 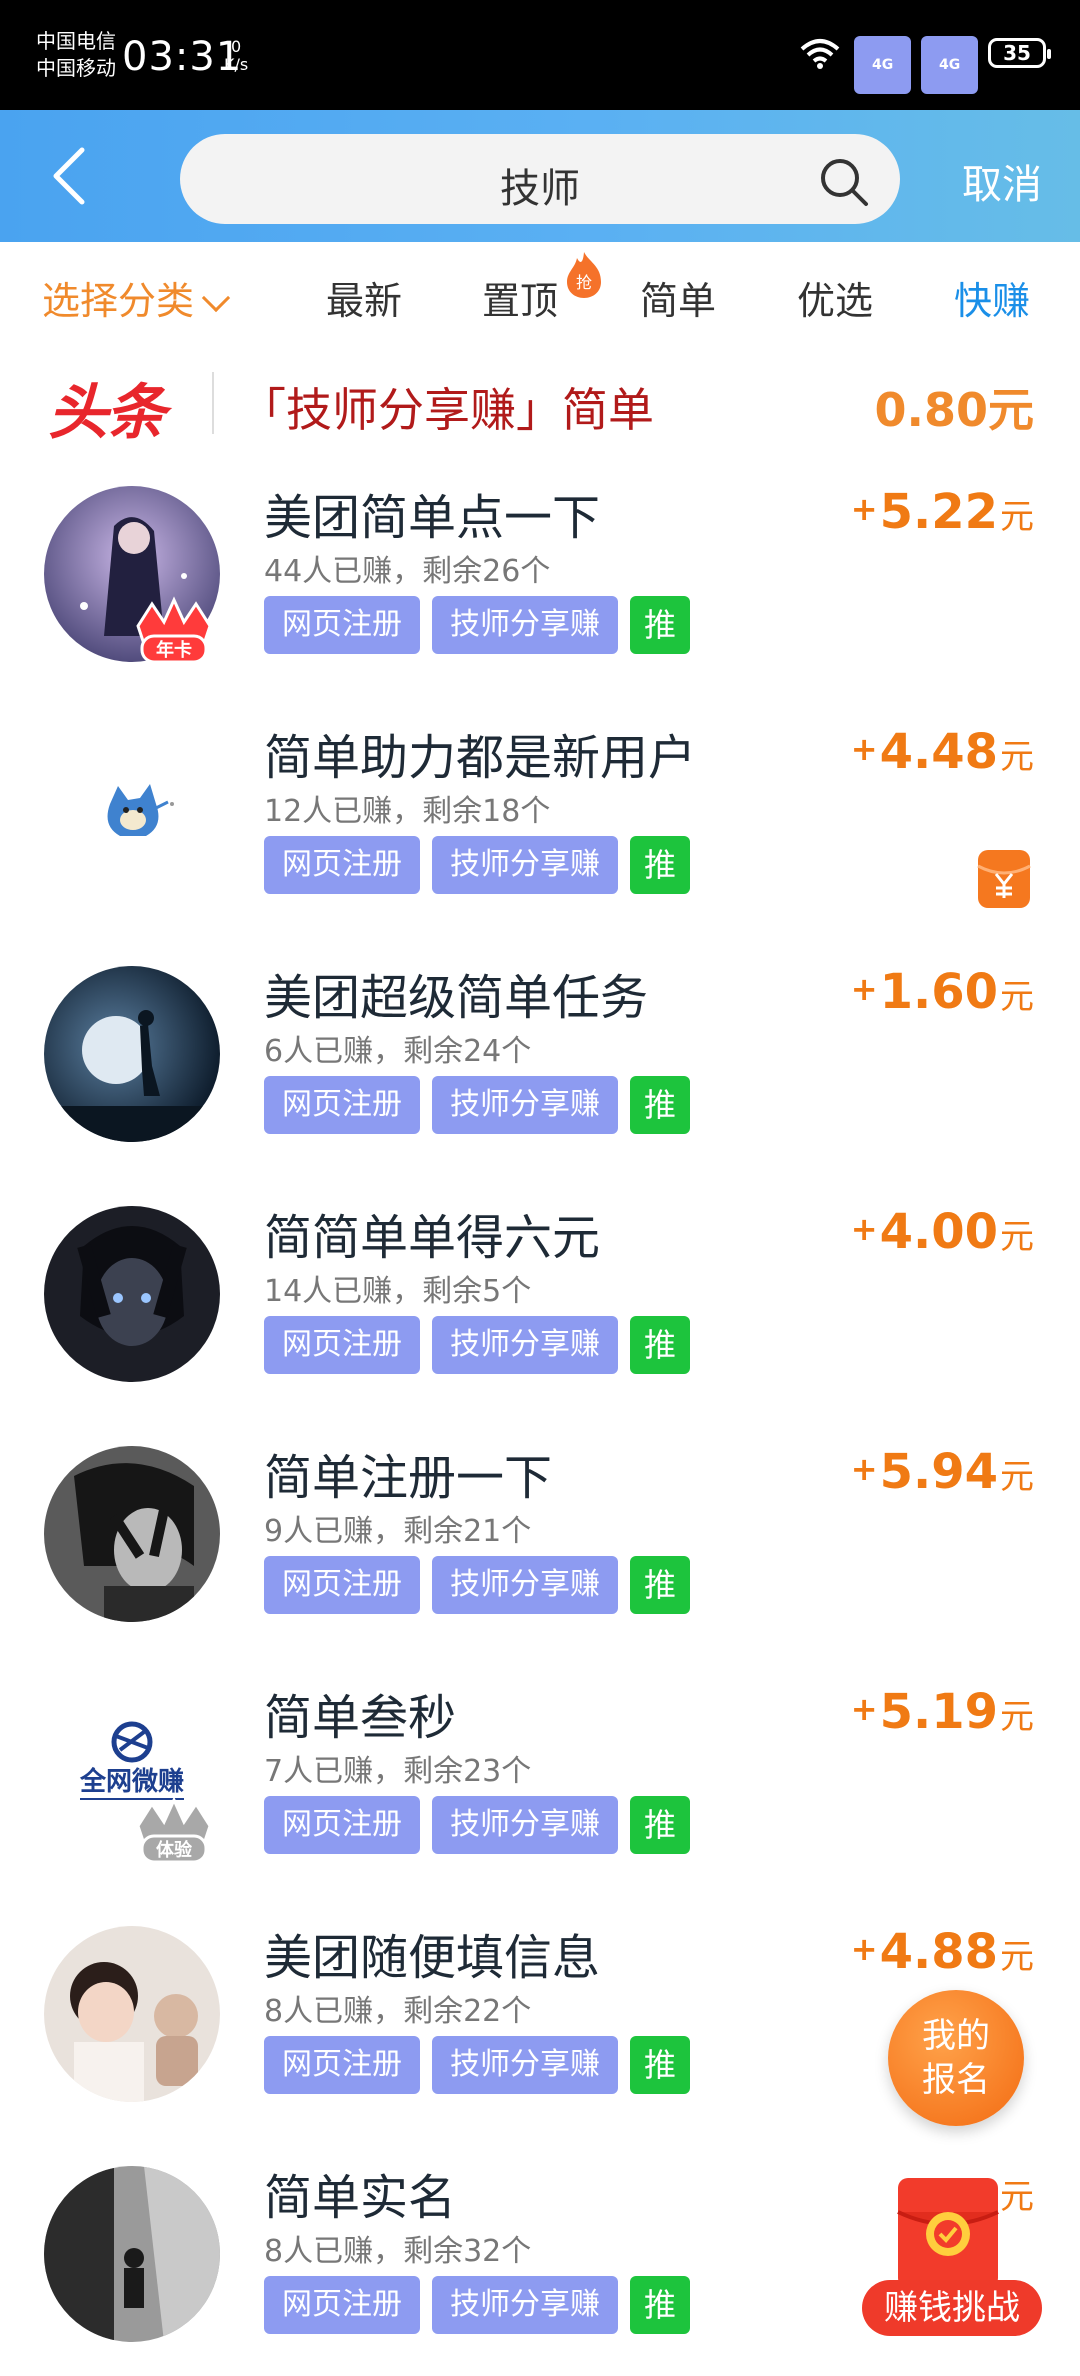 I want to click on signal-1-icon: 4G, so click(x=883, y=65).